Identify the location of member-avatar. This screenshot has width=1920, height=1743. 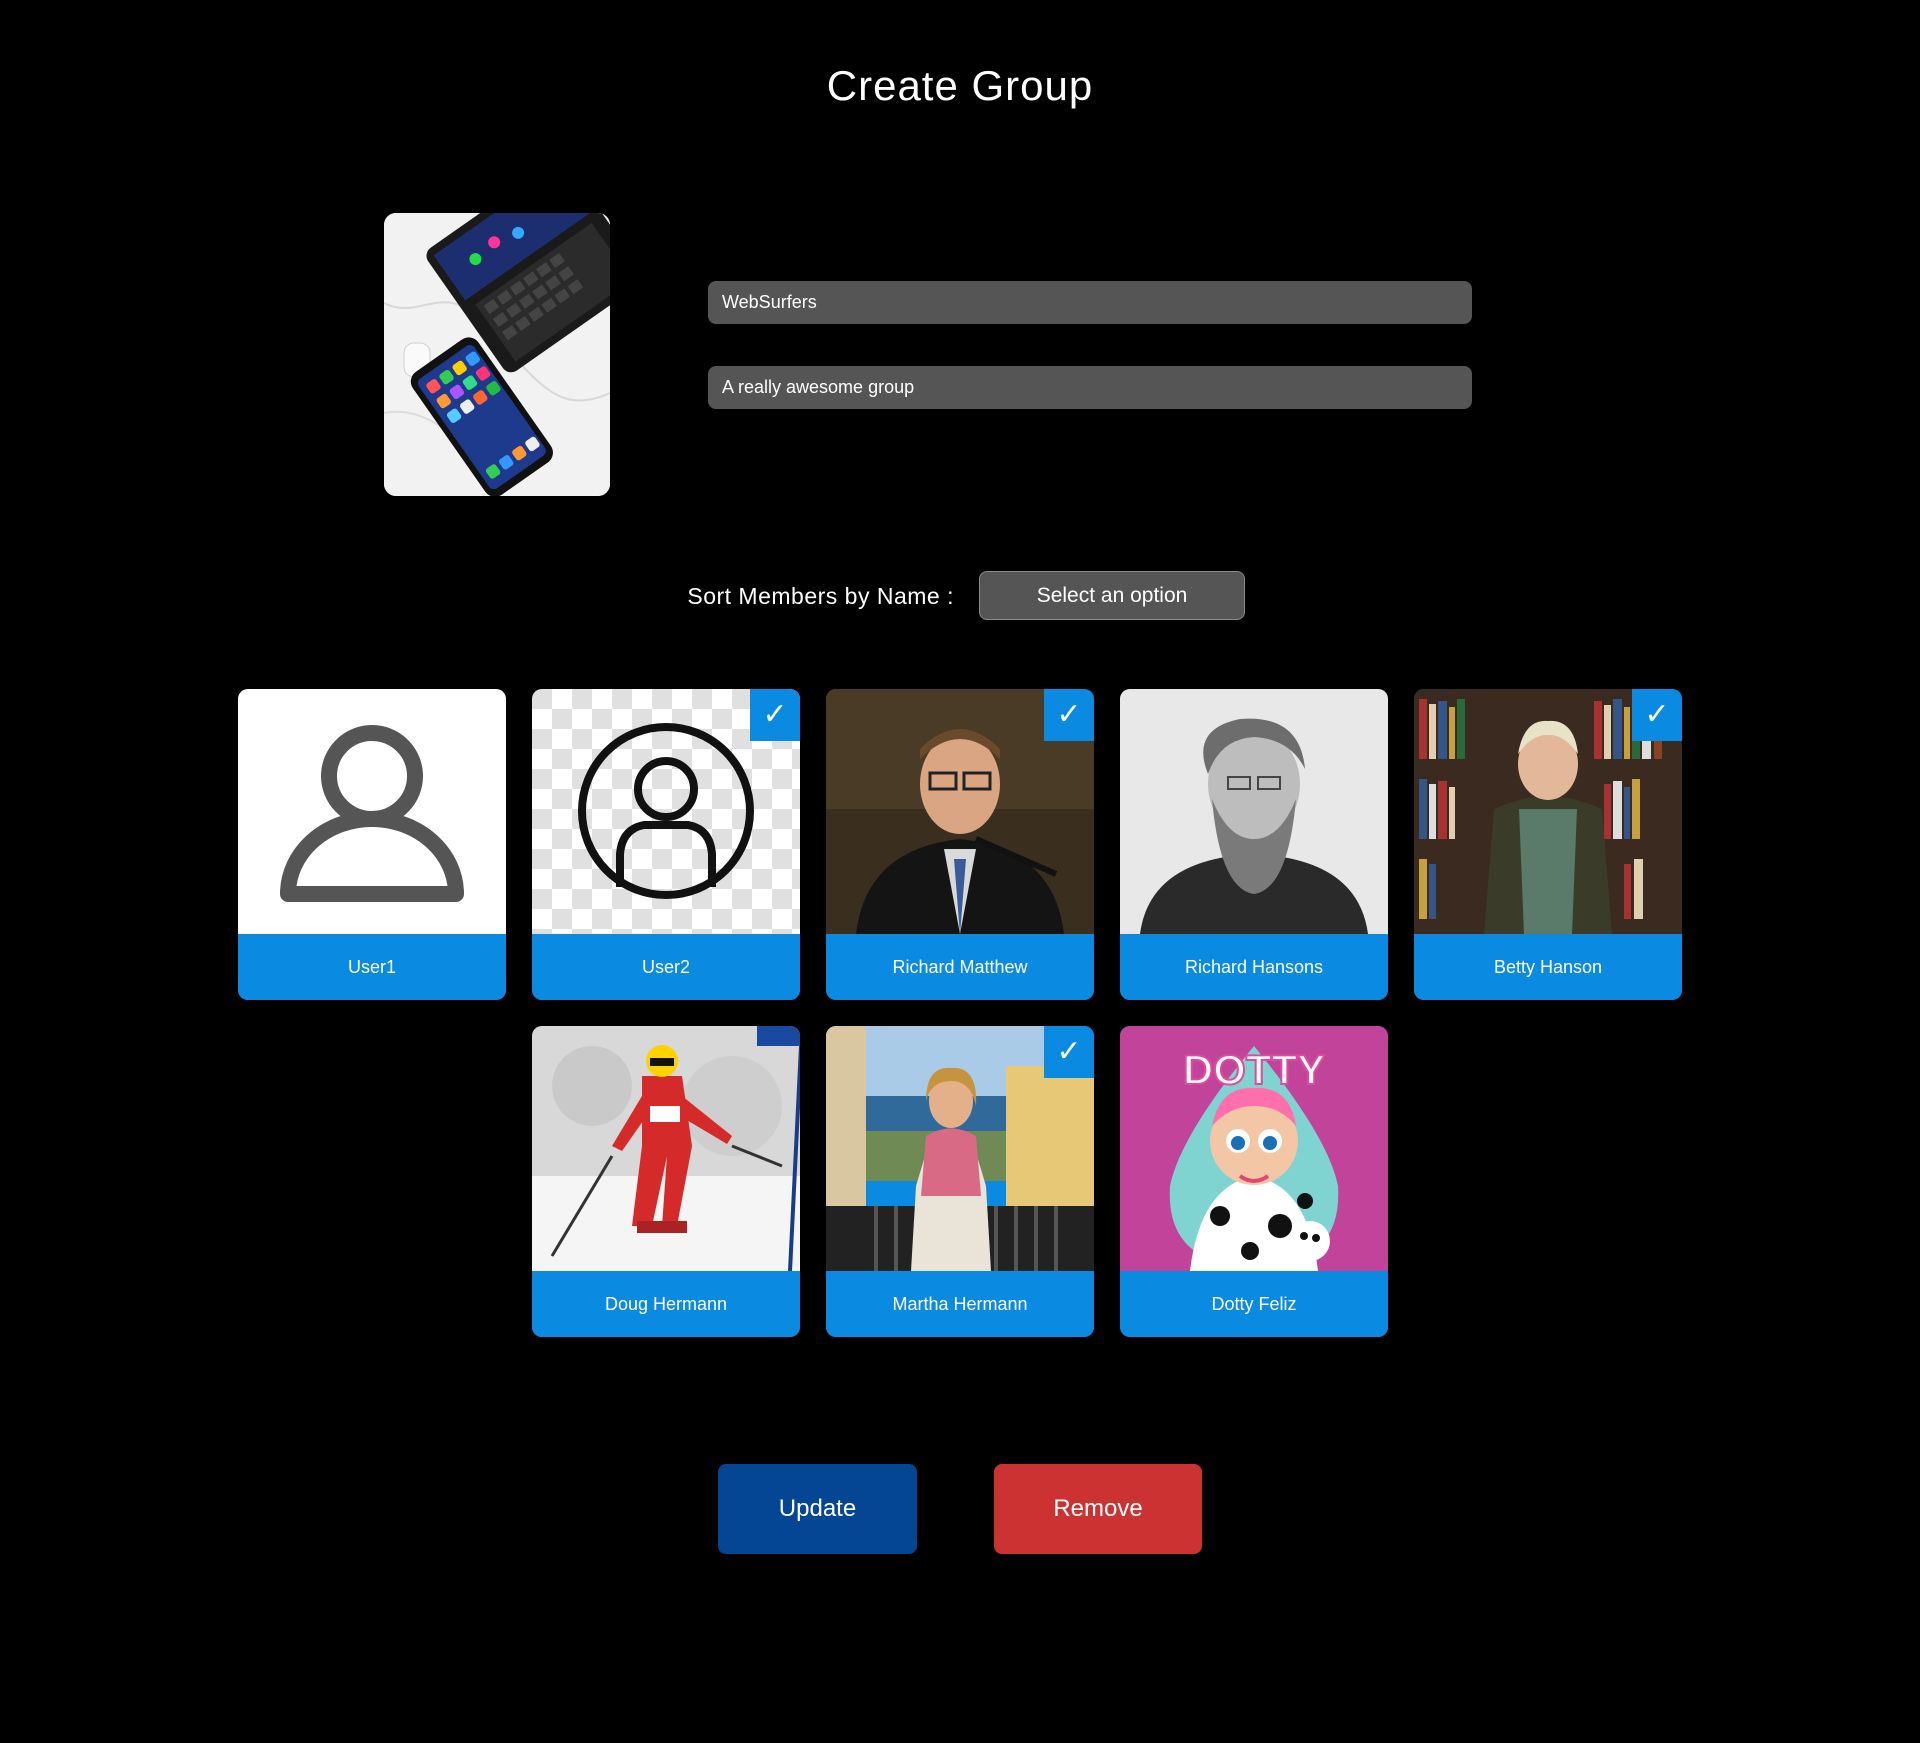
(372, 811).